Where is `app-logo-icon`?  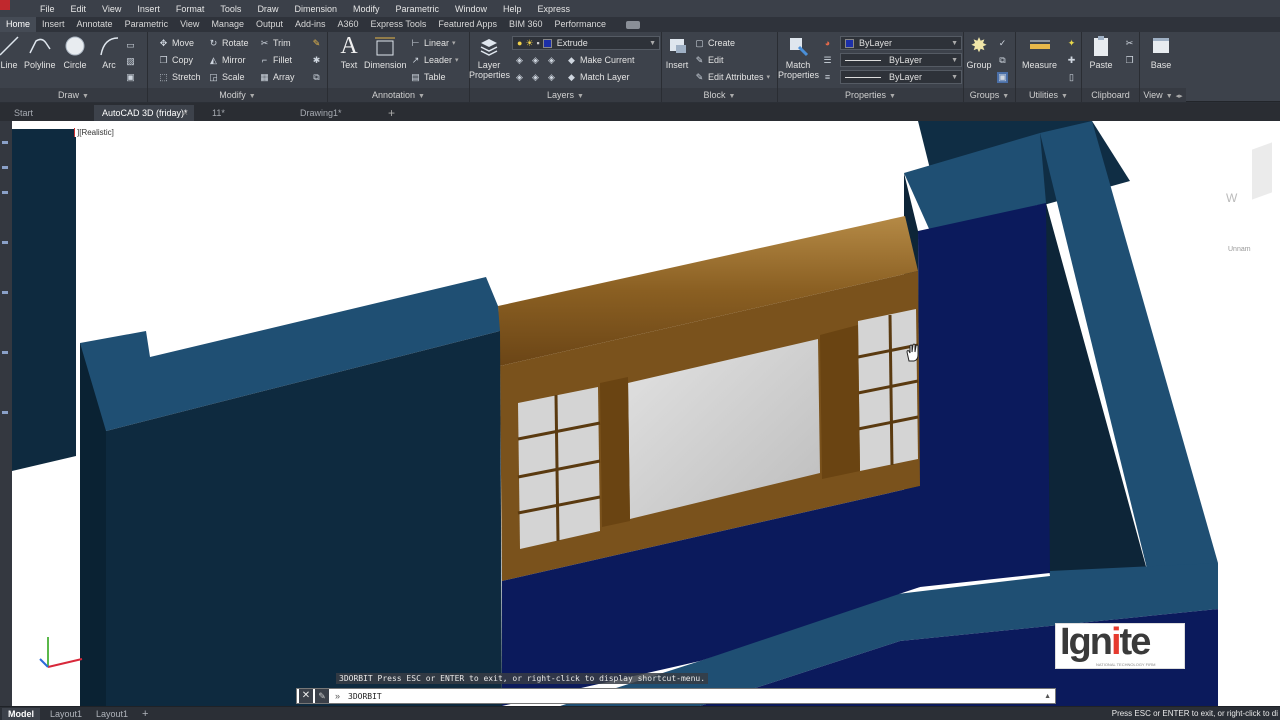
app-logo-icon is located at coordinates (5, 5).